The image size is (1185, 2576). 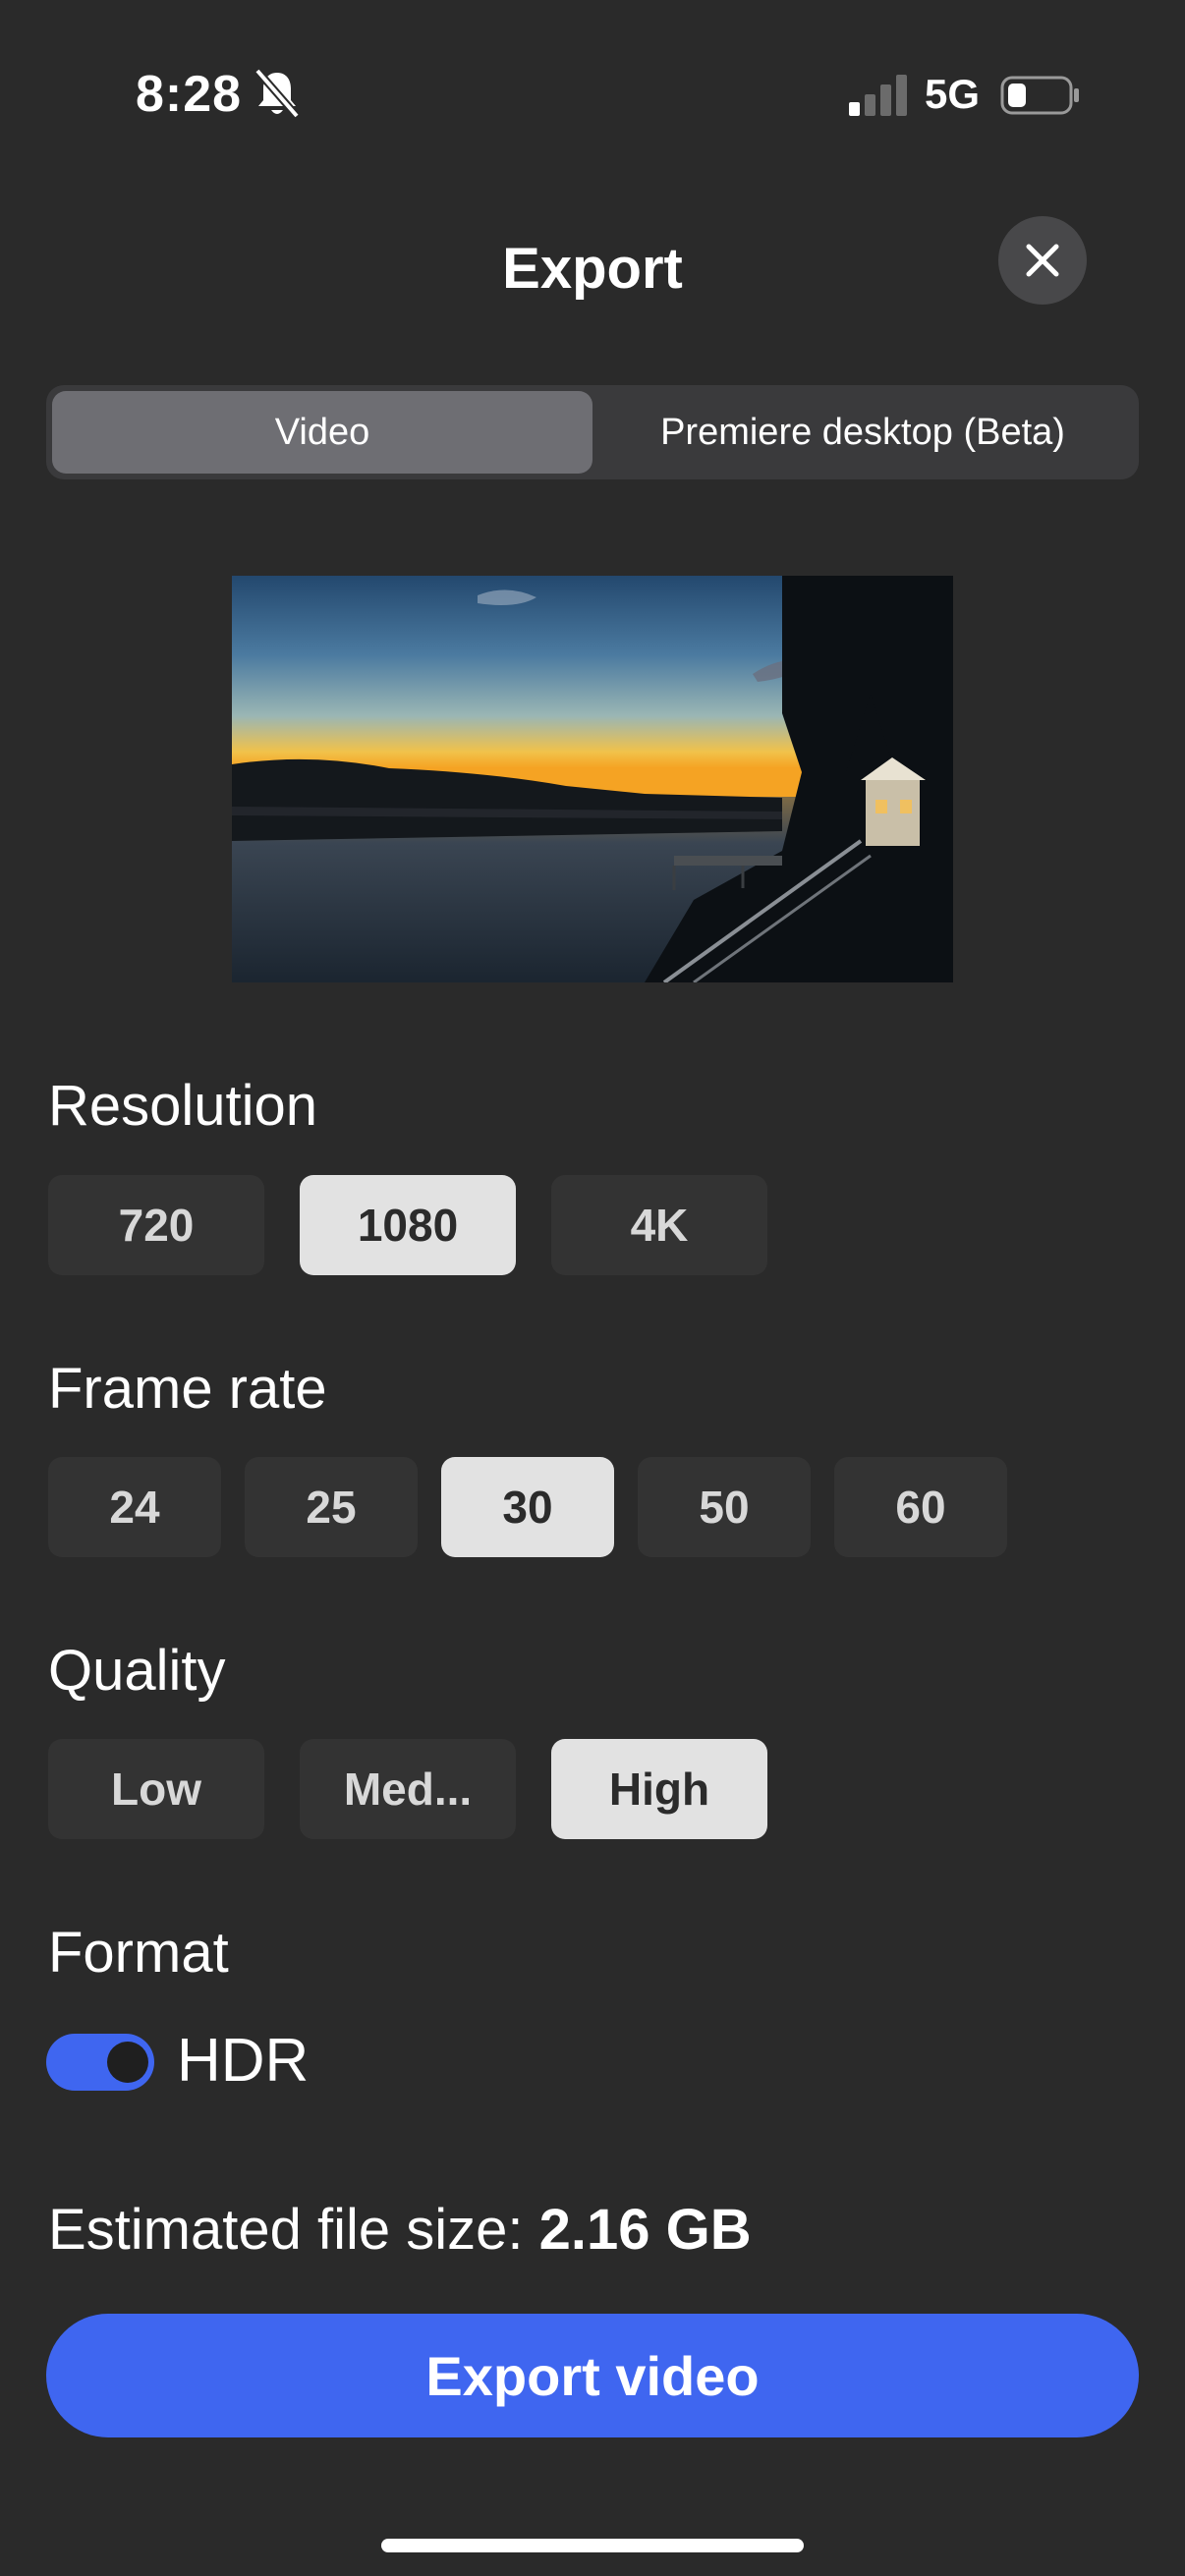 I want to click on close-button, so click(x=1042, y=260).